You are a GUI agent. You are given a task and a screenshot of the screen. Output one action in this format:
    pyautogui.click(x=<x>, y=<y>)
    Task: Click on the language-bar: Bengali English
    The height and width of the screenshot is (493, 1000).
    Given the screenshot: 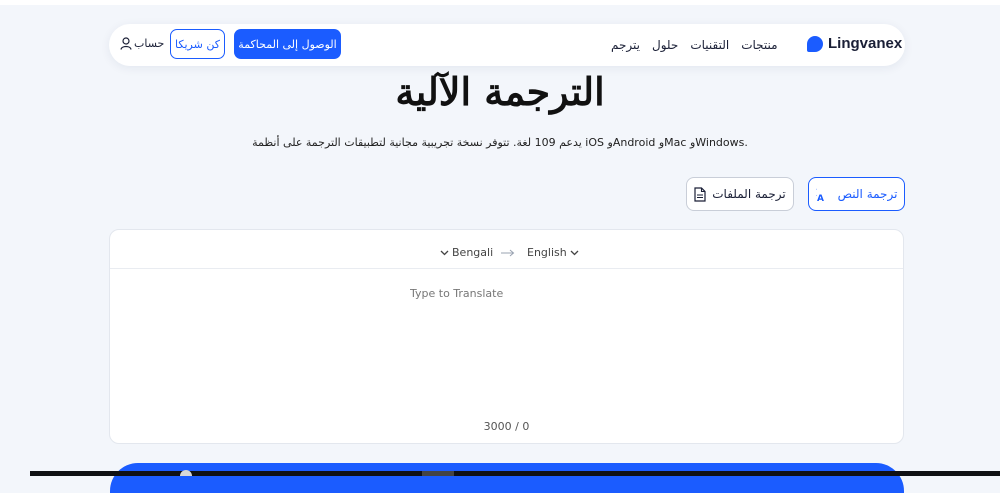 What is the action you would take?
    pyautogui.click(x=506, y=249)
    